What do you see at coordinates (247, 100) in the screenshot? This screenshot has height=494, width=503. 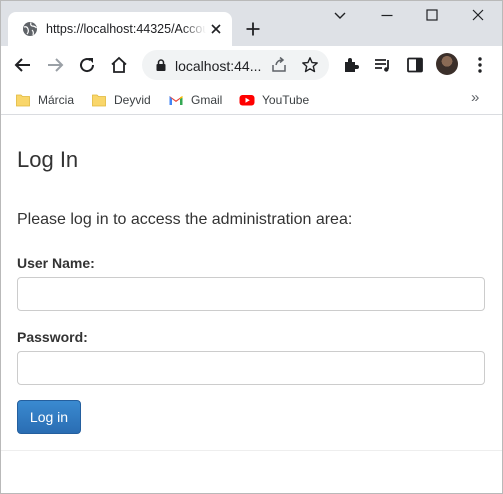 I see `youtube-icon` at bounding box center [247, 100].